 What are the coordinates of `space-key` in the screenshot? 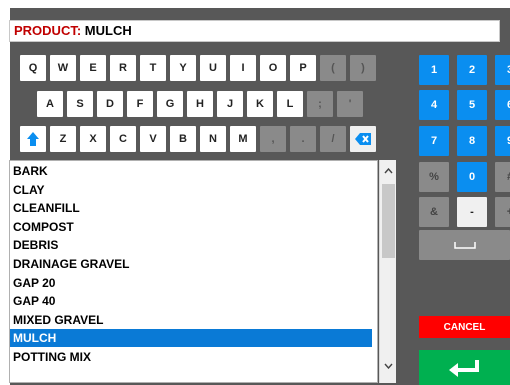 It's located at (464, 245).